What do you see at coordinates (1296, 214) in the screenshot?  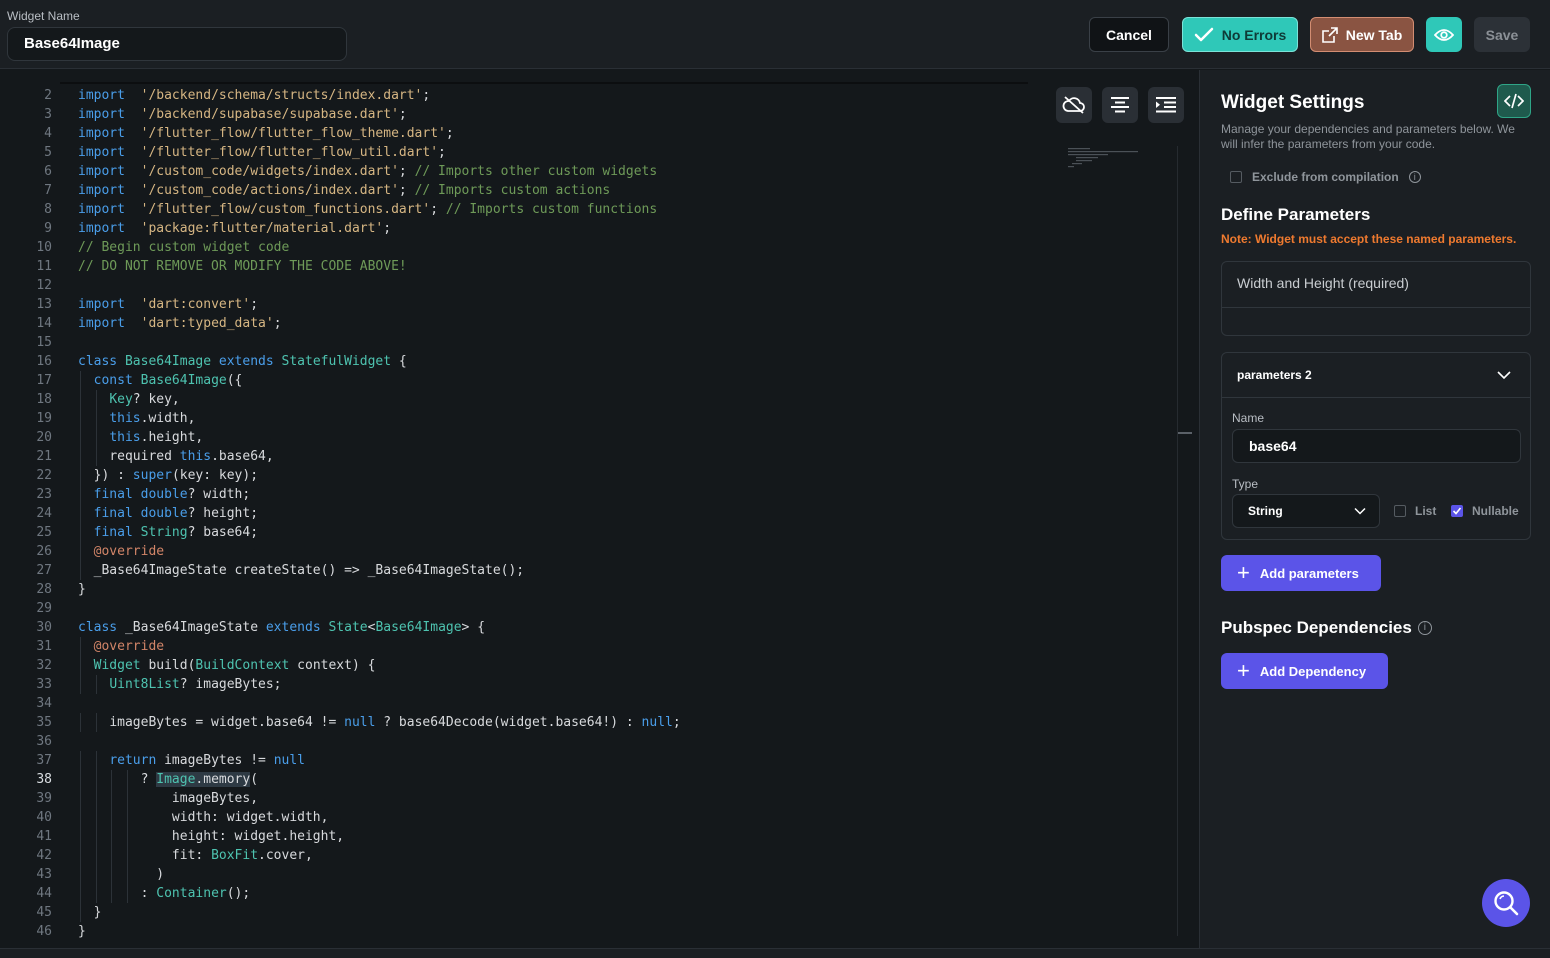 I see `define-parameters-title: Define Parameters` at bounding box center [1296, 214].